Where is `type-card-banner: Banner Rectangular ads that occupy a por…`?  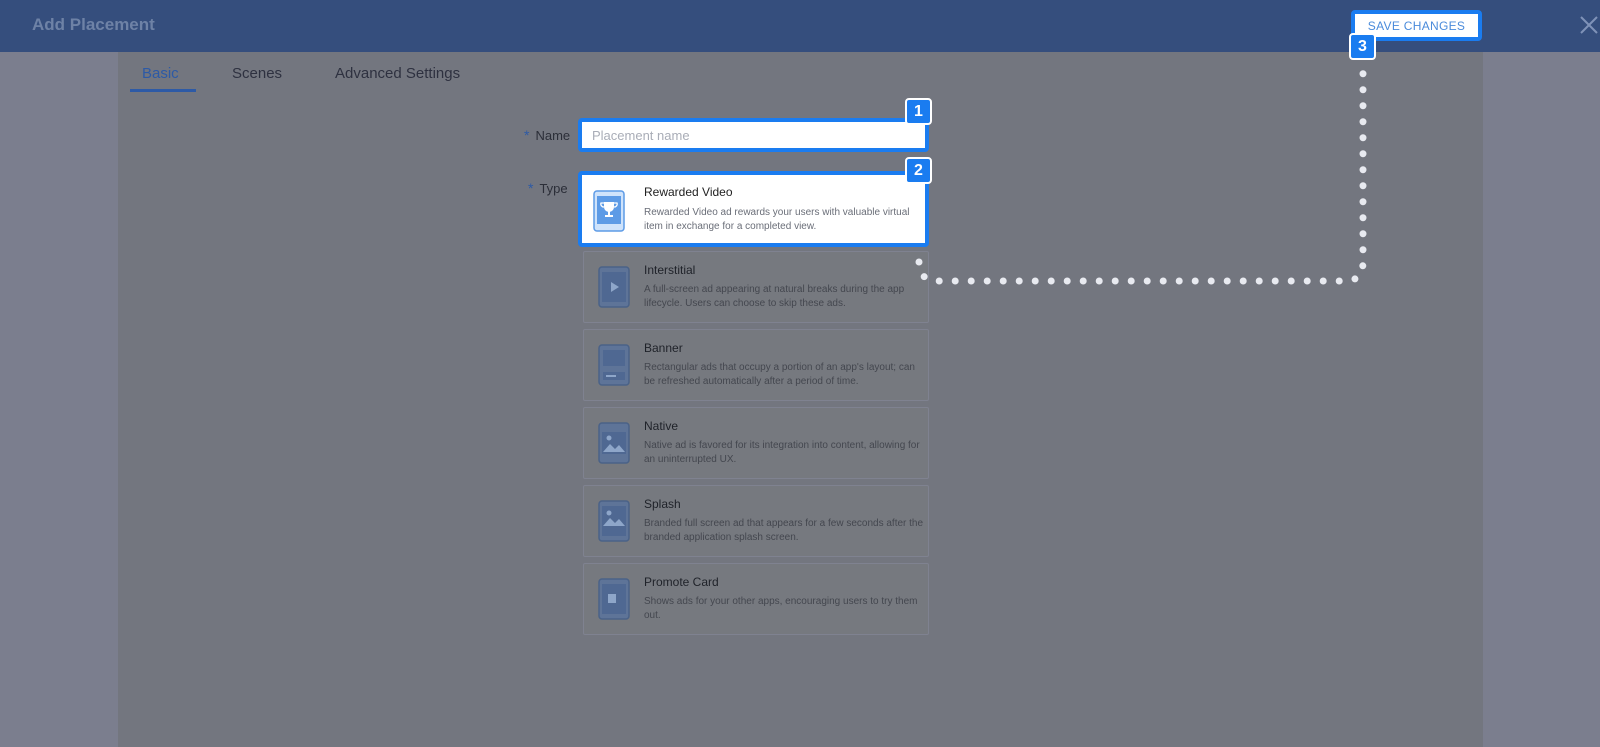
type-card-banner: Banner Rectangular ads that occupy a por… is located at coordinates (756, 365).